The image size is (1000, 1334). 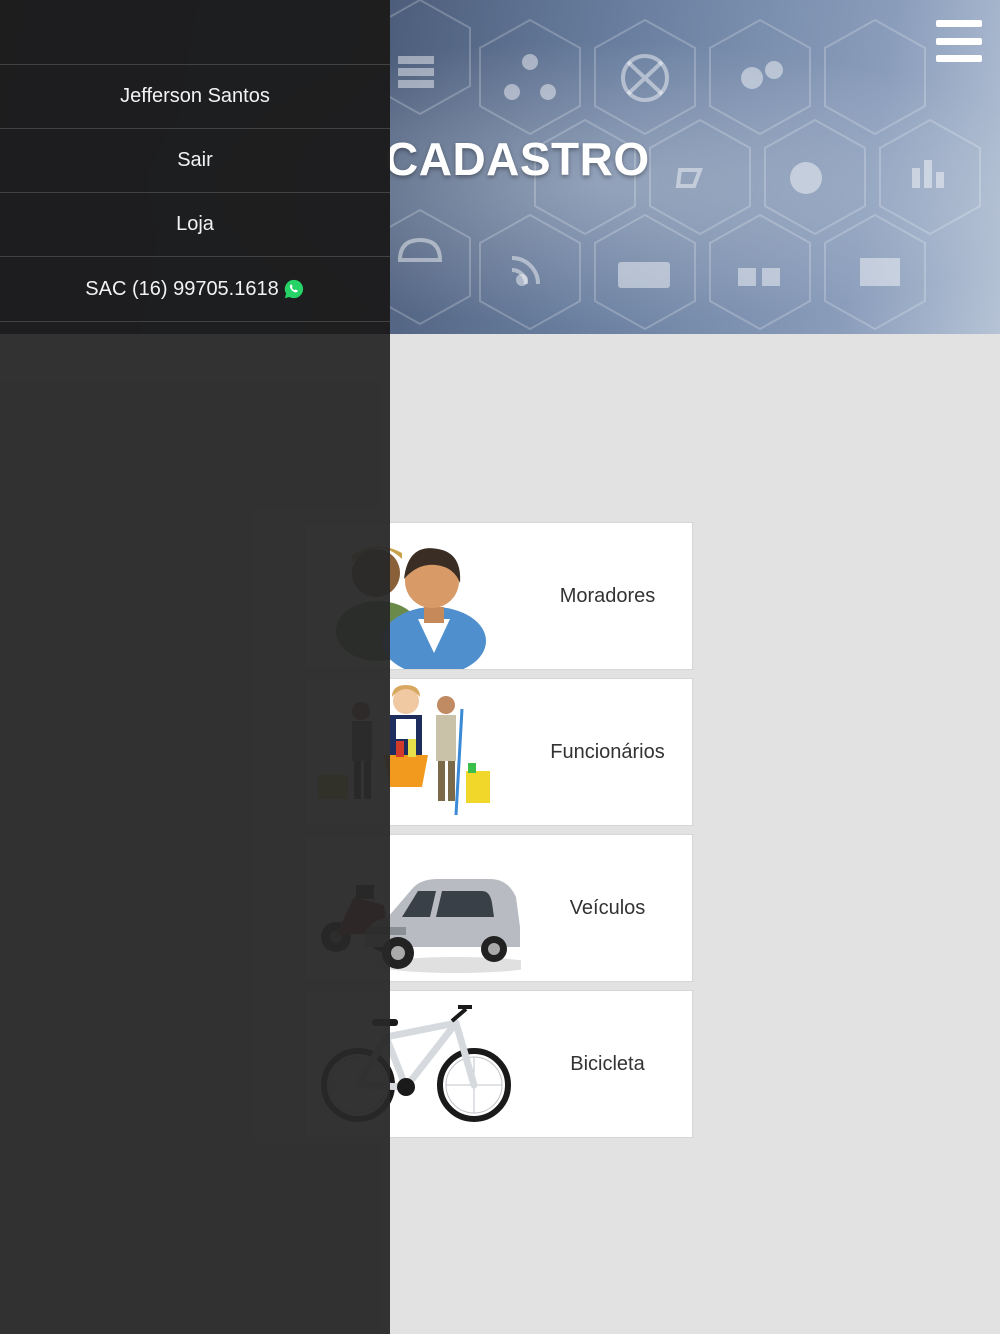 I want to click on card-label: Moradores, so click(x=607, y=595).